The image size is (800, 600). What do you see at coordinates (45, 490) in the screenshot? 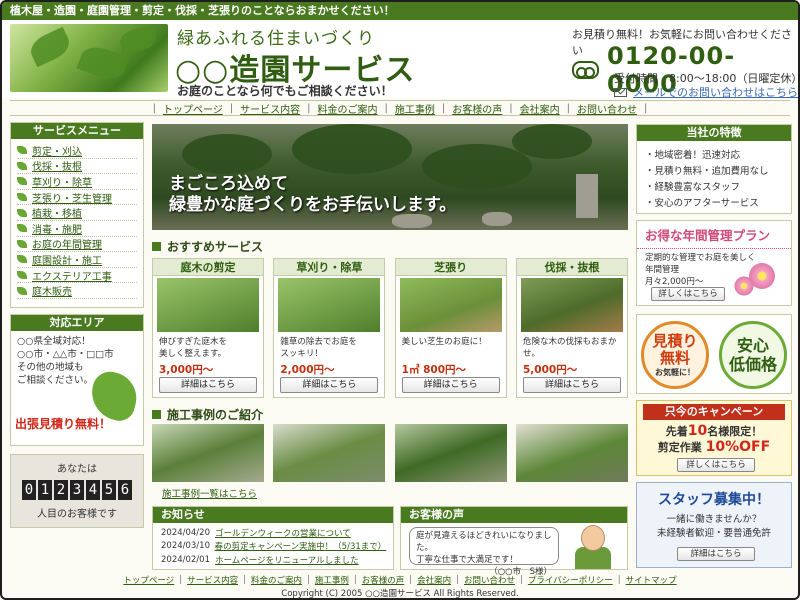
I see `counter-digit: 1` at bounding box center [45, 490].